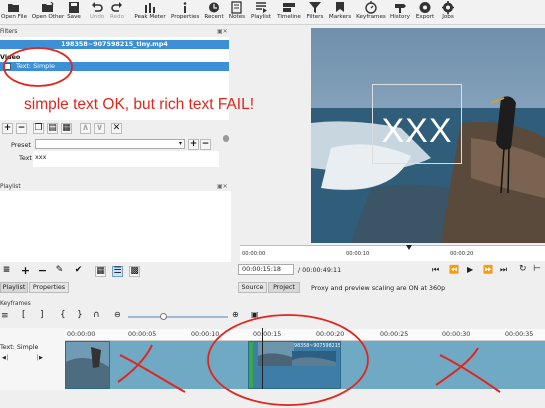 The height and width of the screenshot is (408, 545). I want to click on move-down-button: ∨, so click(99, 128).